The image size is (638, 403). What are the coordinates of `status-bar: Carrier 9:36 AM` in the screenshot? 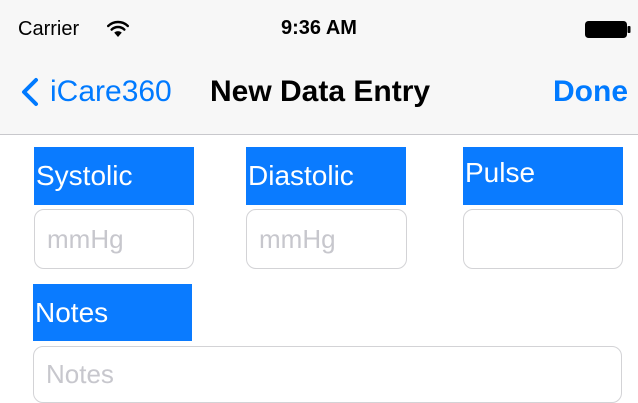 It's located at (319, 28).